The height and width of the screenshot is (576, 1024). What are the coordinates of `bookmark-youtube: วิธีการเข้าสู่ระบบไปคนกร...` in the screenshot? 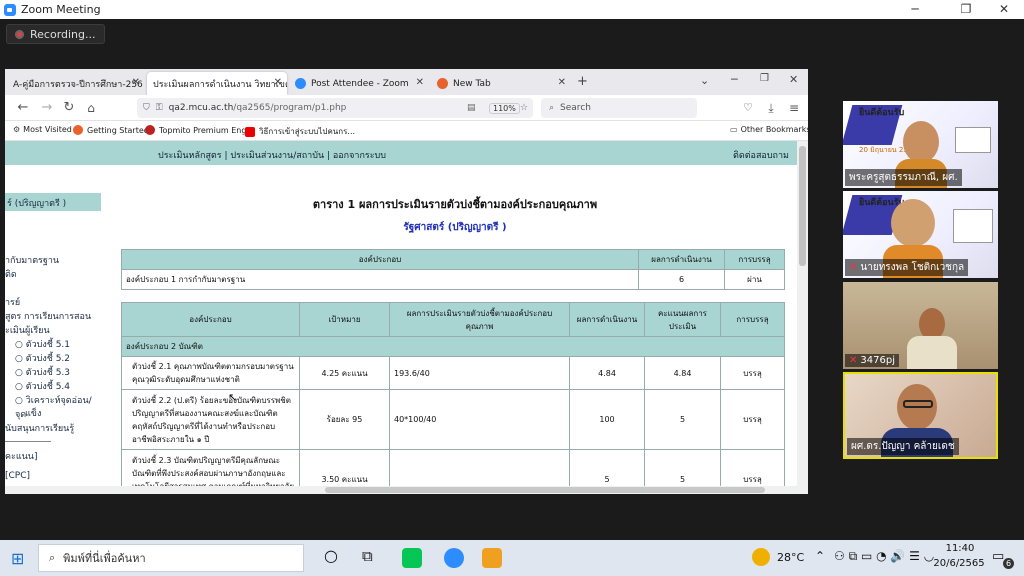 It's located at (300, 131).